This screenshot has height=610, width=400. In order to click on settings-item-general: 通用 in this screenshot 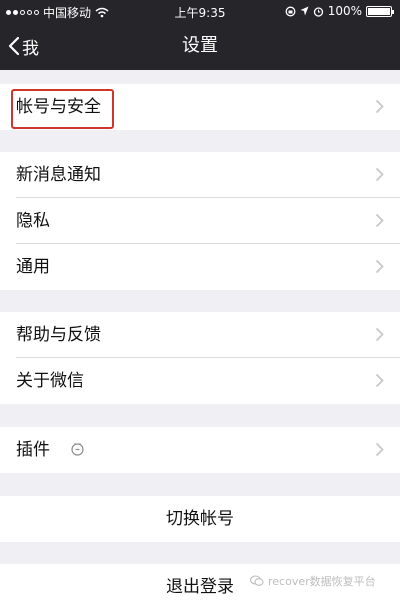, I will do `click(200, 267)`.